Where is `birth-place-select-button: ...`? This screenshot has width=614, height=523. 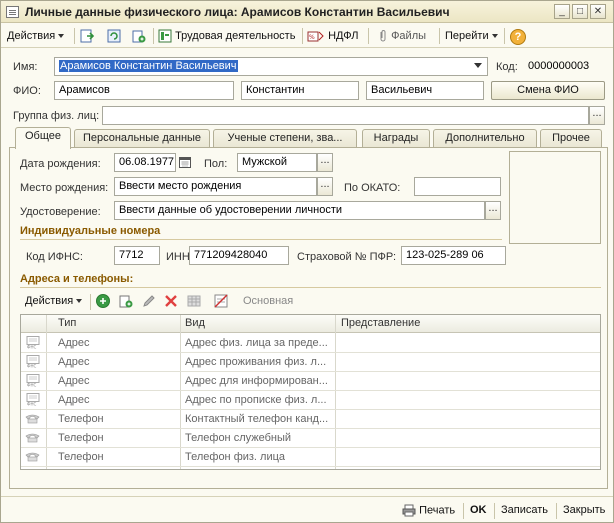
birth-place-select-button: ... is located at coordinates (325, 186).